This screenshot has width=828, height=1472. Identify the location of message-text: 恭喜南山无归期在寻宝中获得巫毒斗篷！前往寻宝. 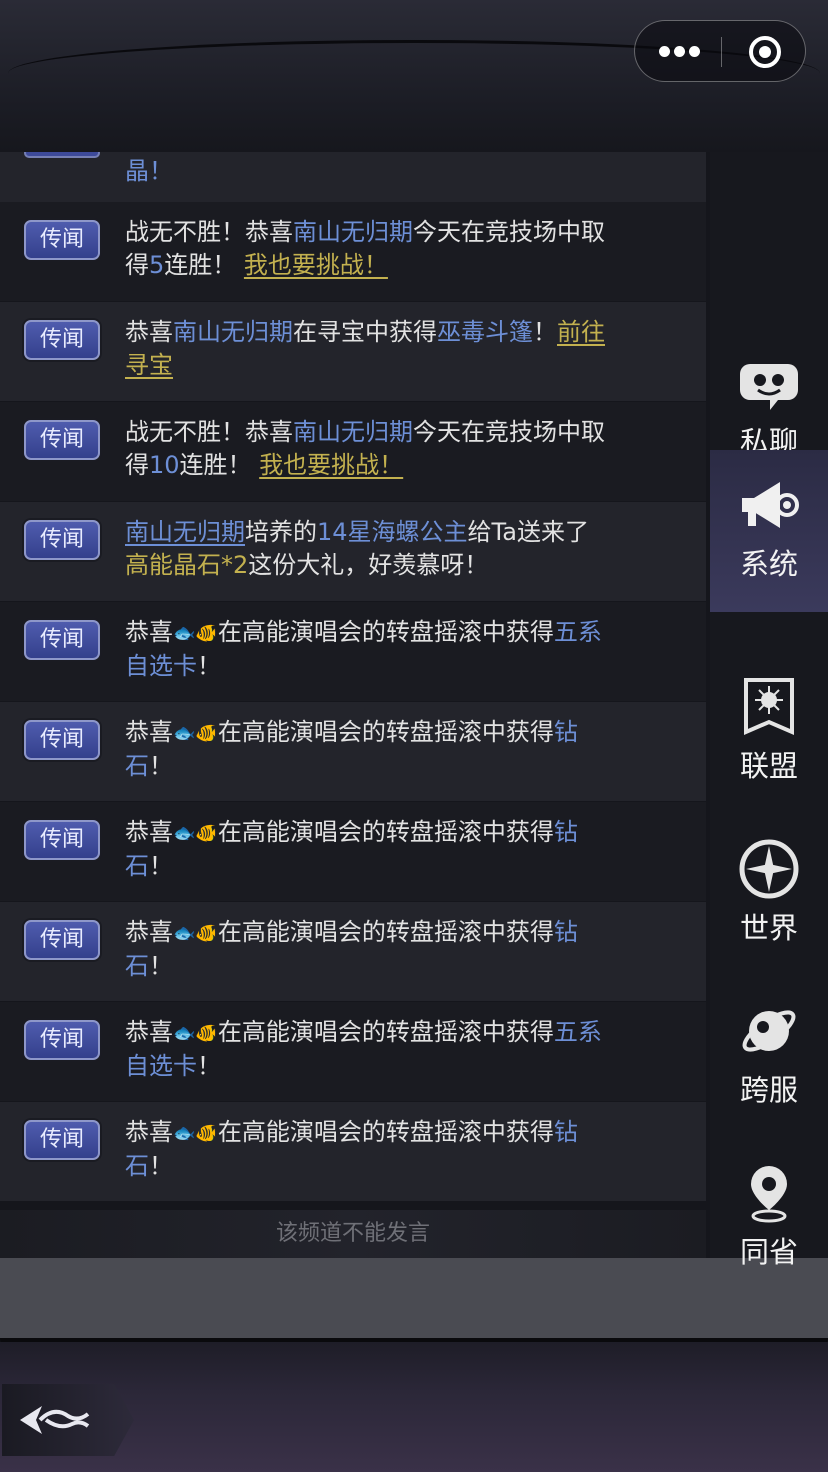
(365, 348).